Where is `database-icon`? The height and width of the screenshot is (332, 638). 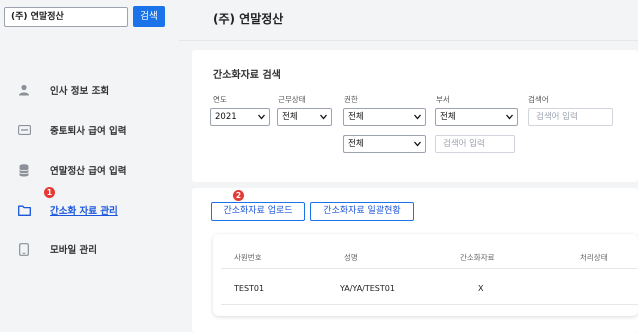
database-icon is located at coordinates (24, 170).